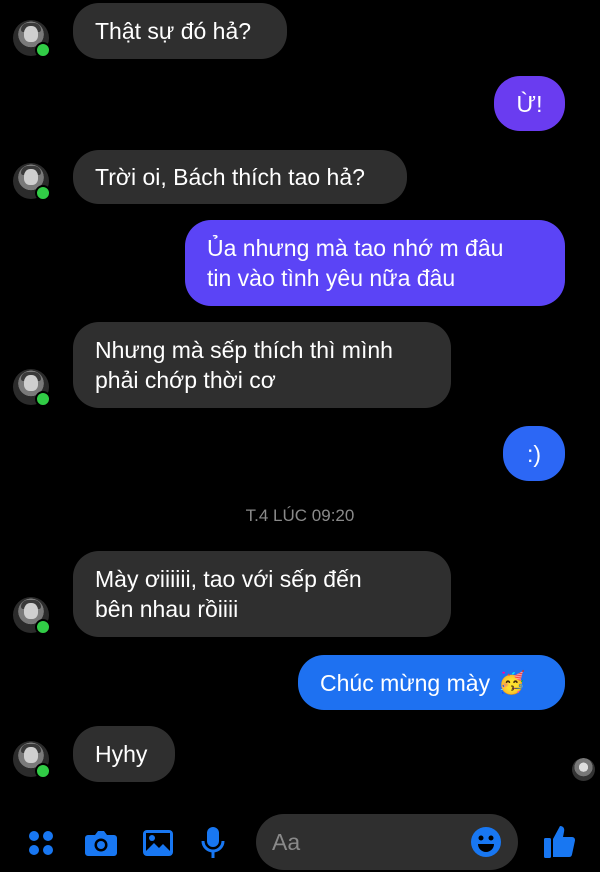 The image size is (600, 872). What do you see at coordinates (560, 841) in the screenshot?
I see `like-icon` at bounding box center [560, 841].